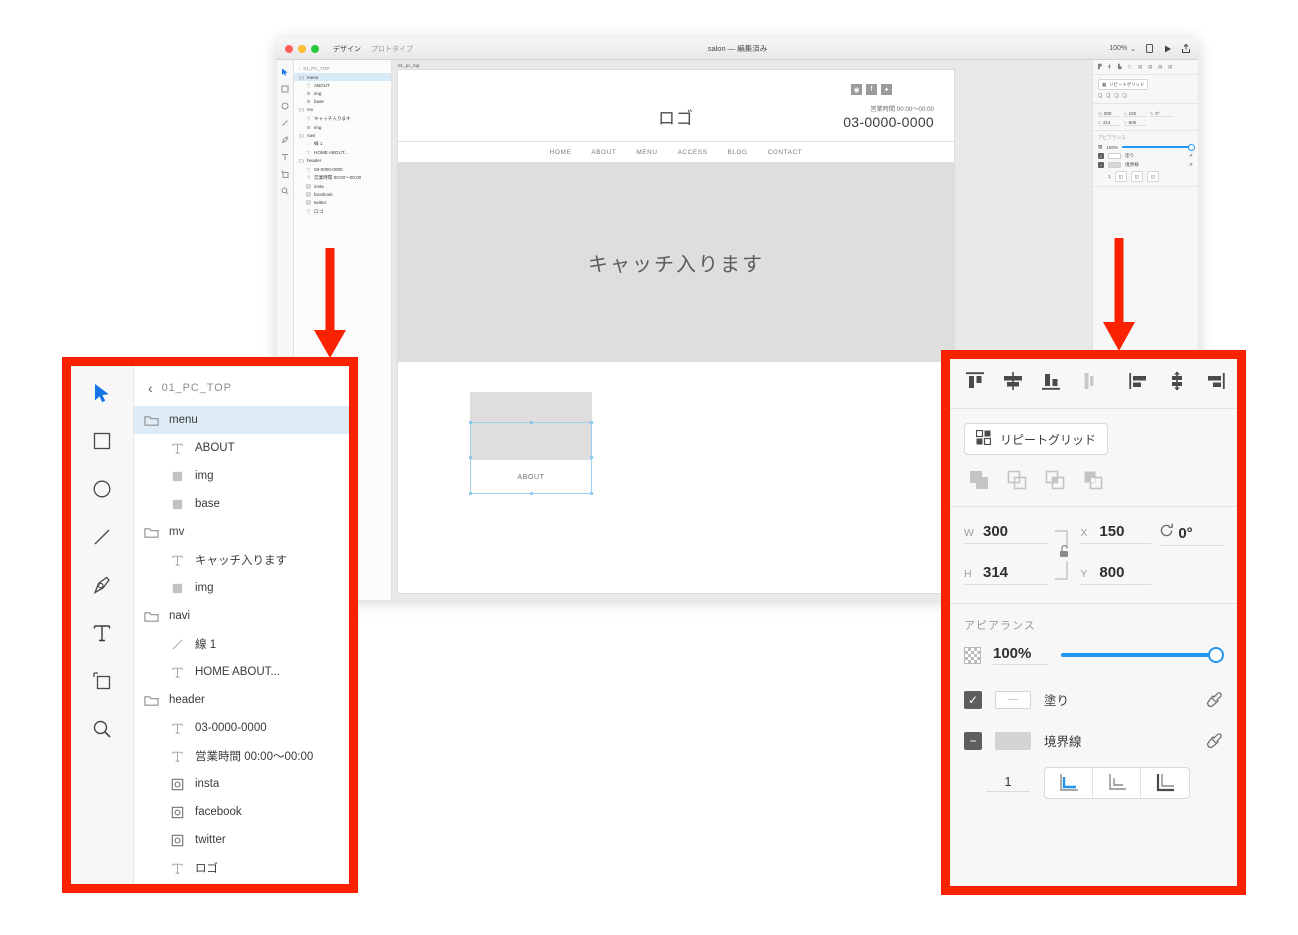 The image size is (1298, 935). Describe the element at coordinates (975, 383) in the screenshot. I see `align-top-icon` at that location.